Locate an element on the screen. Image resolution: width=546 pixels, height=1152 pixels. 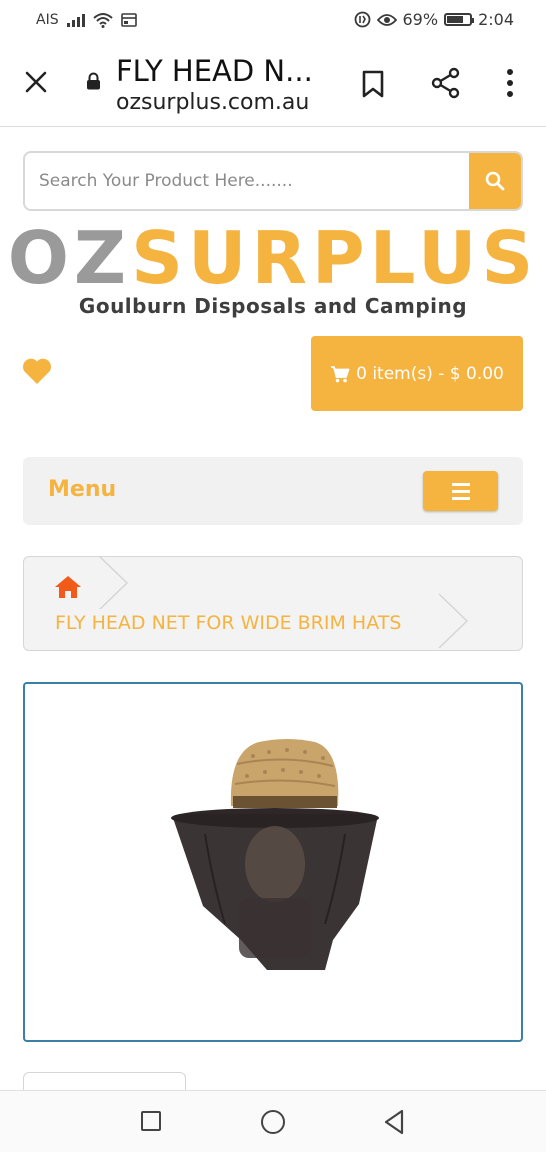
system-nav-bar is located at coordinates (273, 1121).